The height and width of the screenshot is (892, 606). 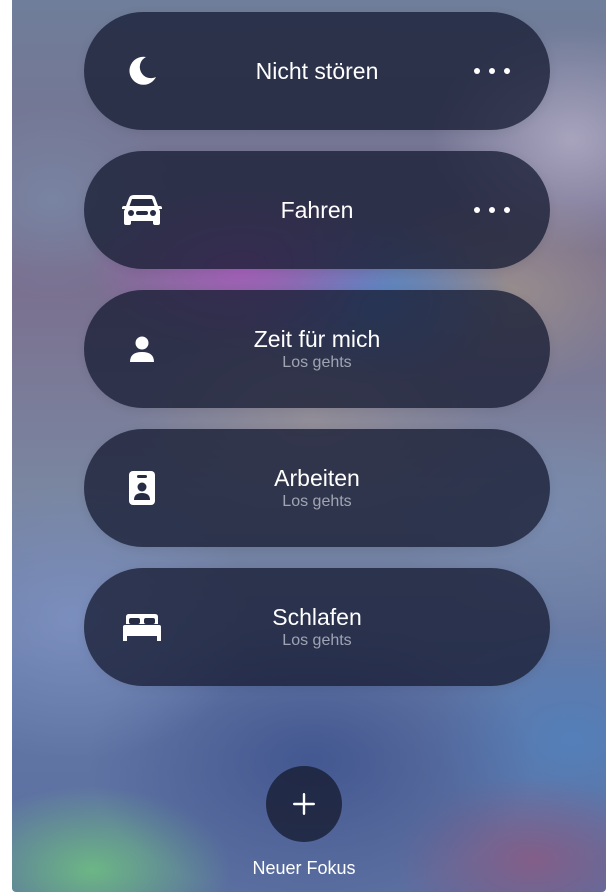 I want to click on focus-card-texts: Nicht stören, so click(x=317, y=71).